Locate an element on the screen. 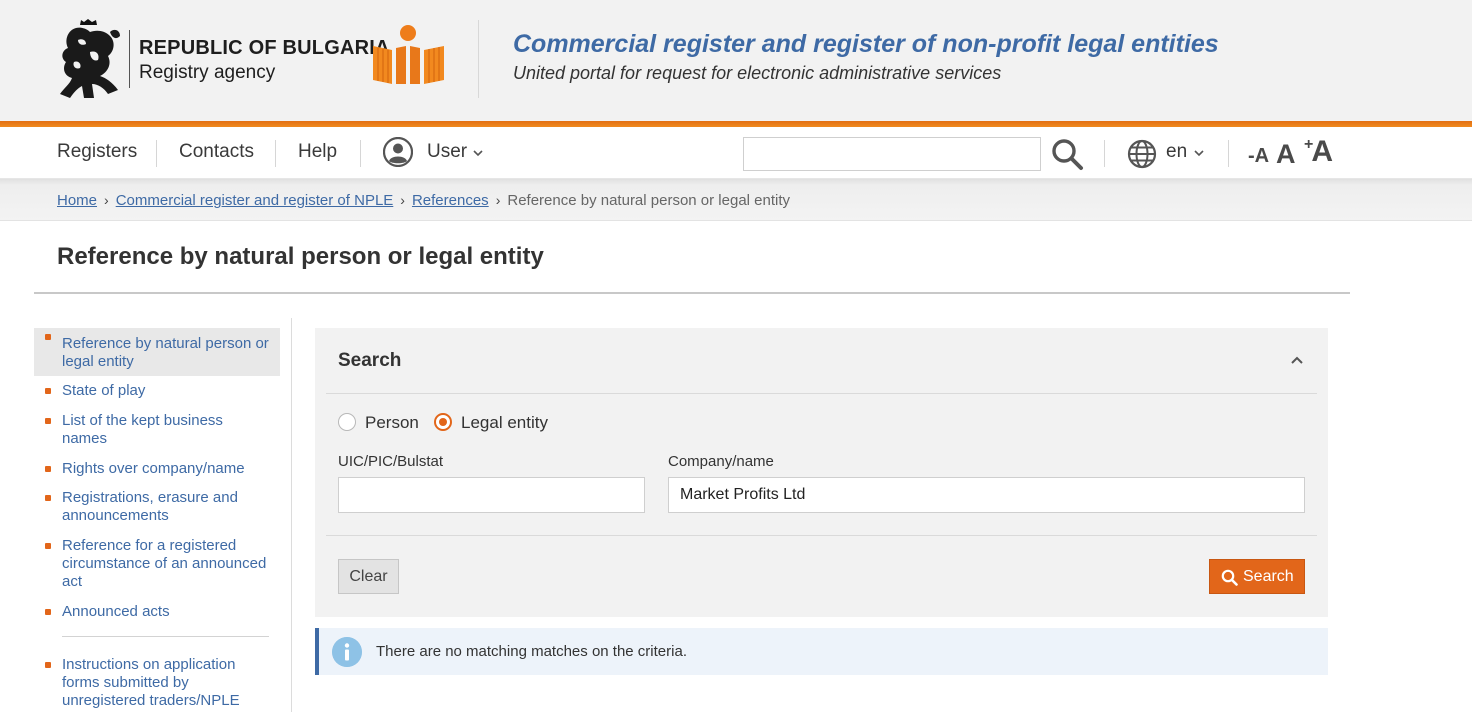 The width and height of the screenshot is (1472, 712). font-increase-button: +A is located at coordinates (1318, 152).